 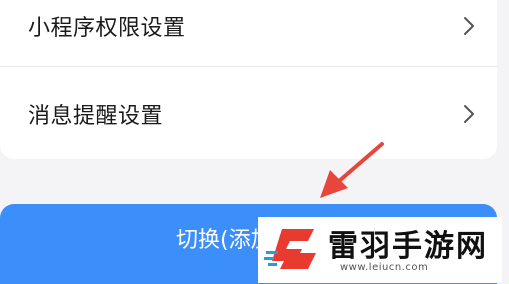 What do you see at coordinates (408, 246) in the screenshot?
I see `watermark-title: 雷羽手游网` at bounding box center [408, 246].